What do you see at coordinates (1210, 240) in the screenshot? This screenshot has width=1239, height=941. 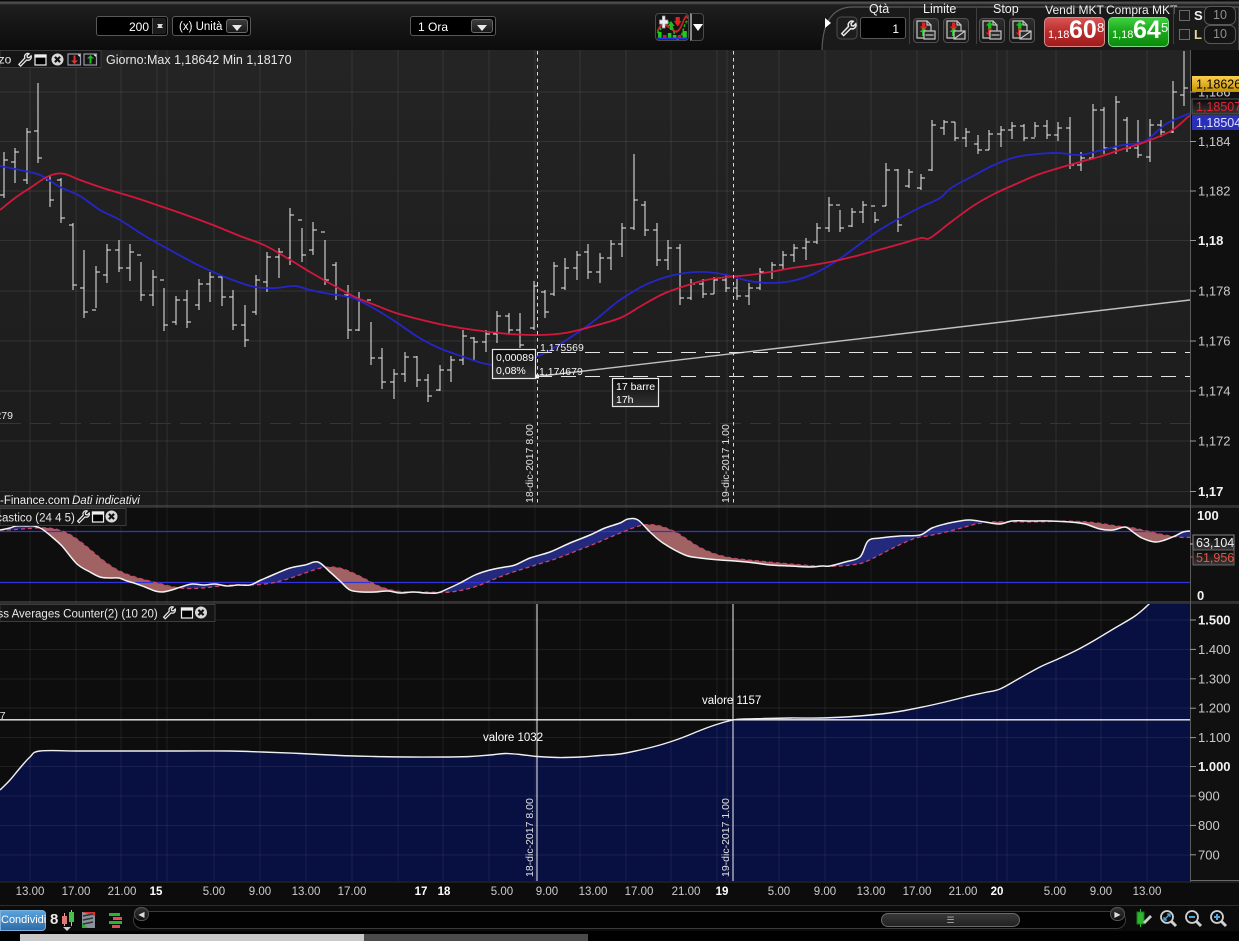 I see `svg-text: 1,18` at bounding box center [1210, 240].